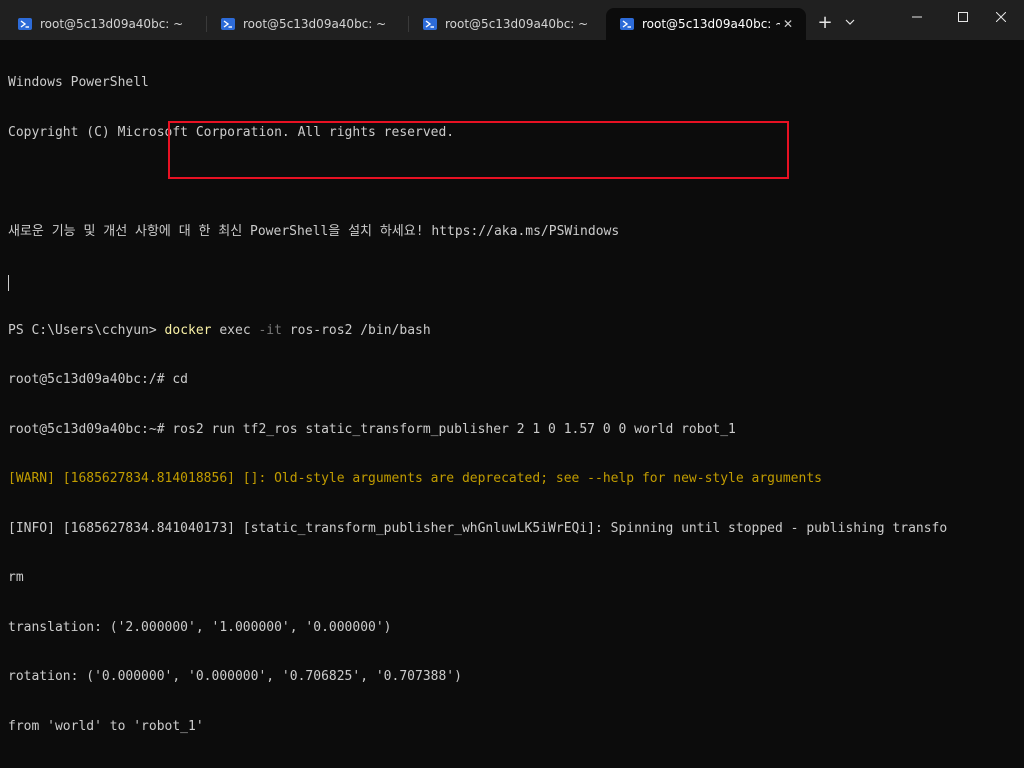 The image size is (1024, 768). I want to click on close-tab-icon: ✕, so click(788, 24).